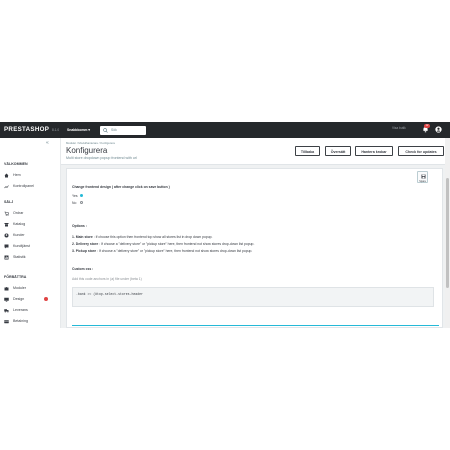  I want to click on sidebar-item-label: Moduler, so click(19, 287).